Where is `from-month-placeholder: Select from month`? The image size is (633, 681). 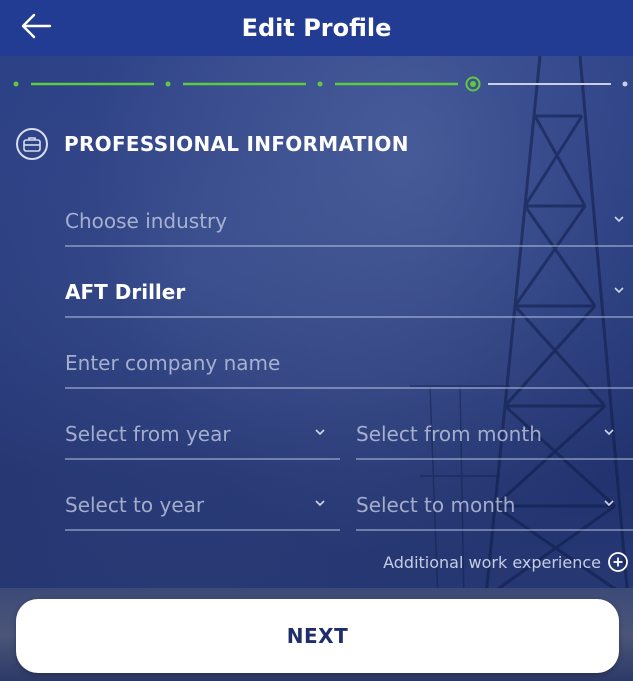 from-month-placeholder: Select from month is located at coordinates (449, 434).